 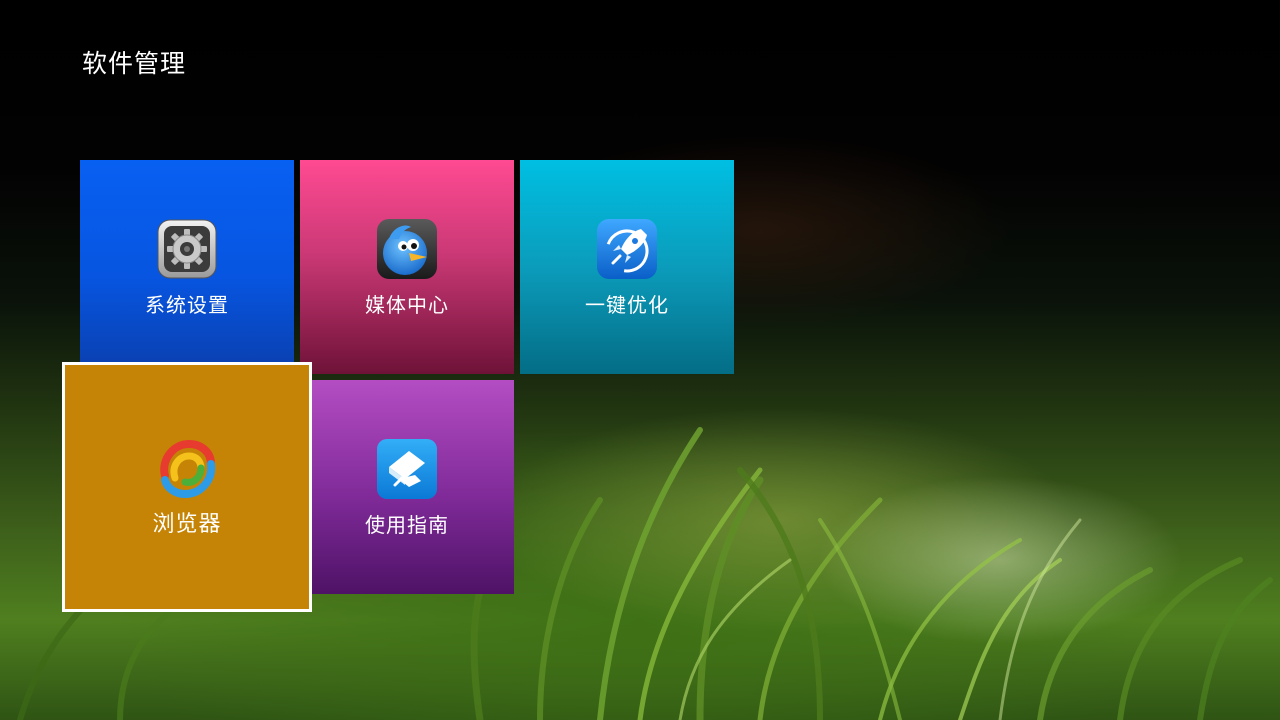 I want to click on tile-label: 使用指南, so click(x=407, y=524).